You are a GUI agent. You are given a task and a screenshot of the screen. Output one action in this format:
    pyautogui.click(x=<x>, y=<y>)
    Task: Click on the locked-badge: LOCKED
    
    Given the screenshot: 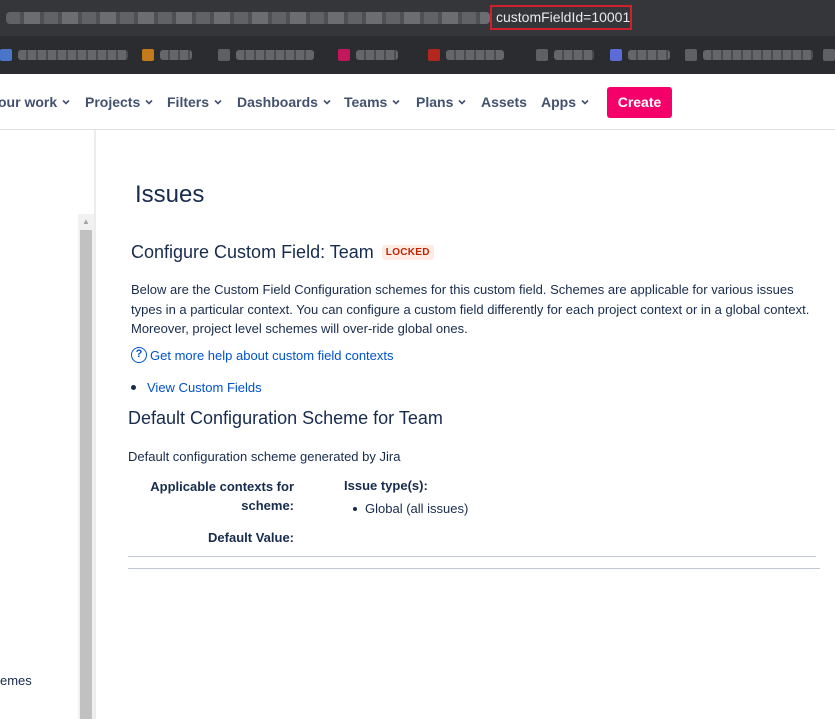 What is the action you would take?
    pyautogui.click(x=407, y=252)
    